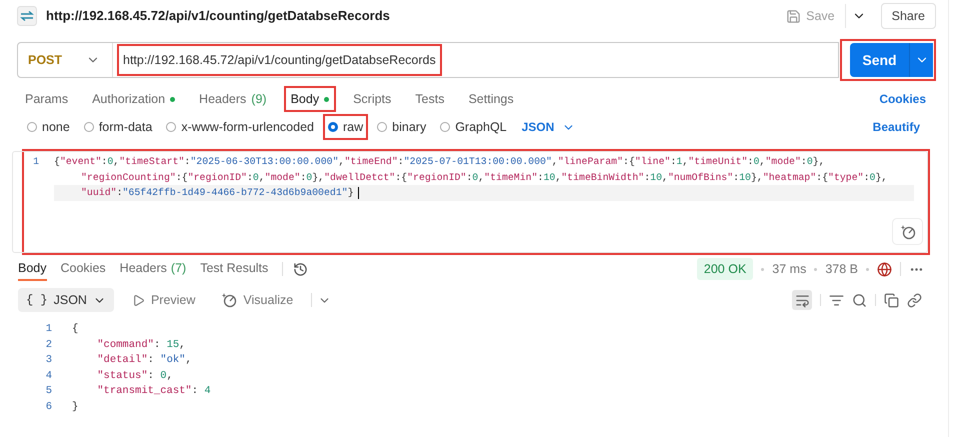 This screenshot has height=437, width=968. Describe the element at coordinates (891, 300) in the screenshot. I see `copy-icon` at that location.